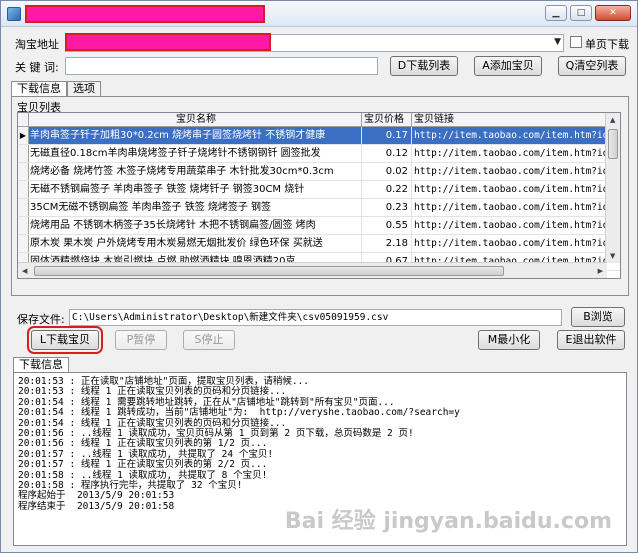 The width and height of the screenshot is (638, 553). I want to click on redacted-title, so click(145, 14).